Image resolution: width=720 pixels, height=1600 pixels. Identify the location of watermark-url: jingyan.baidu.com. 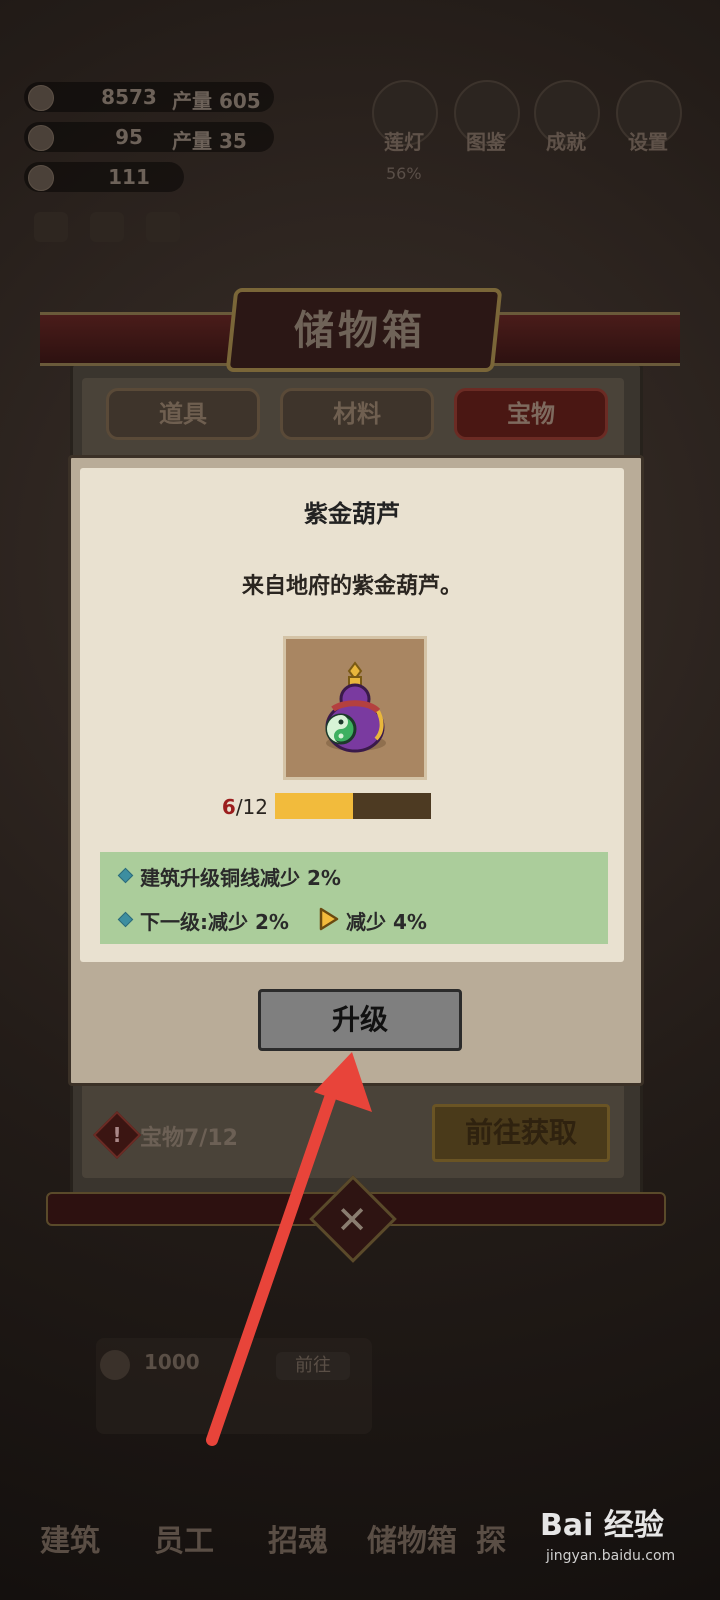
(611, 1556).